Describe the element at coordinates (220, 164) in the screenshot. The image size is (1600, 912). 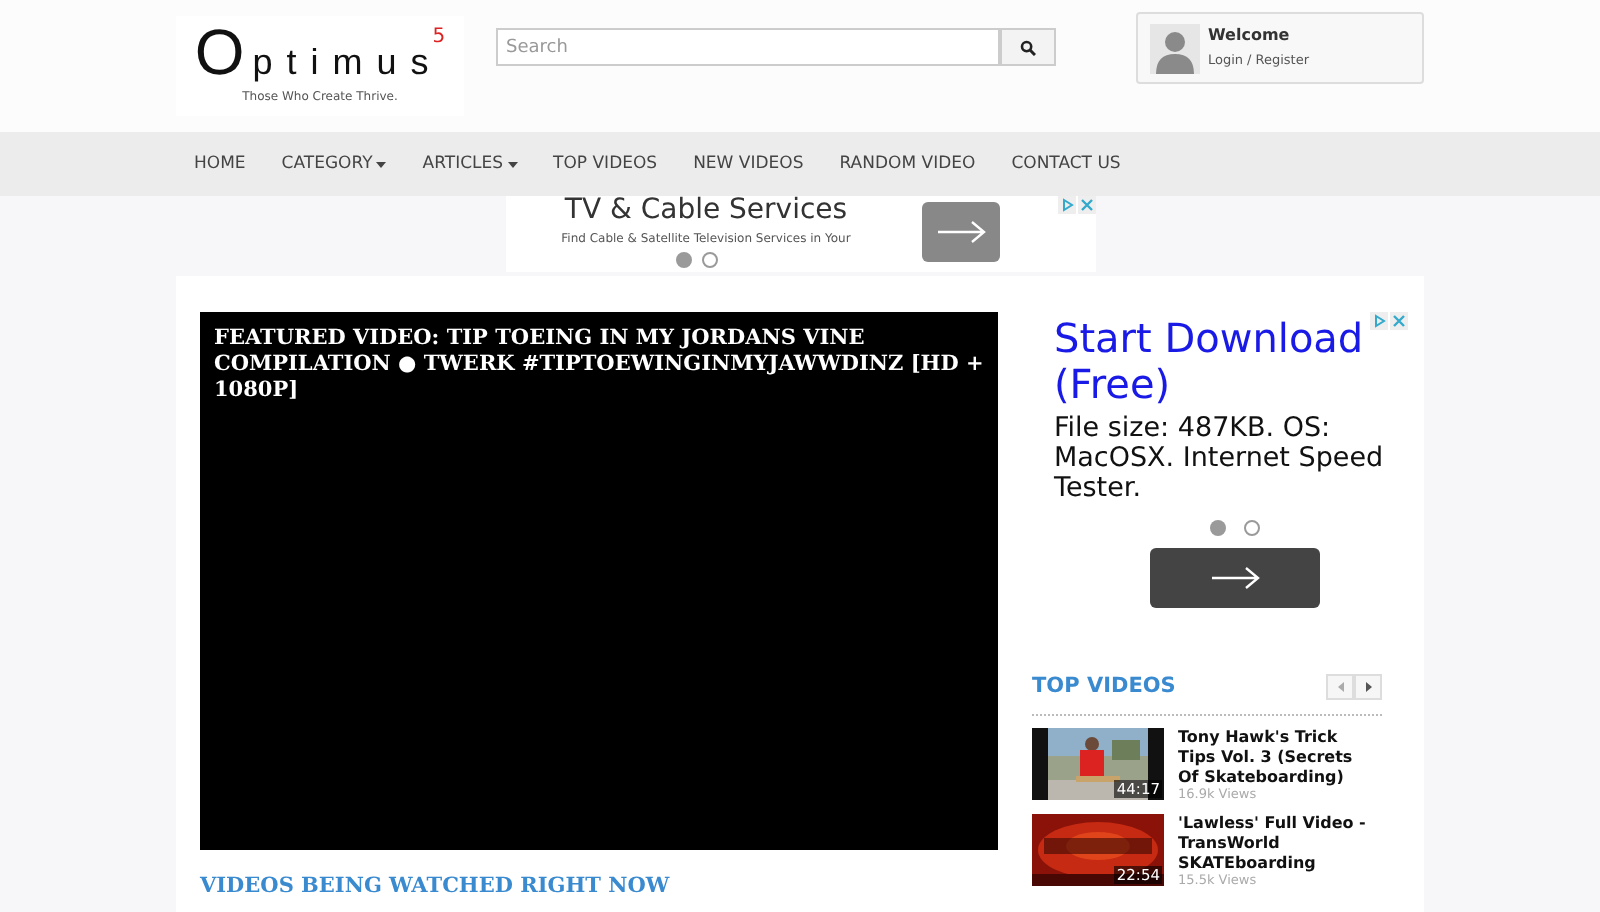
I see `nav-item: HOME` at that location.